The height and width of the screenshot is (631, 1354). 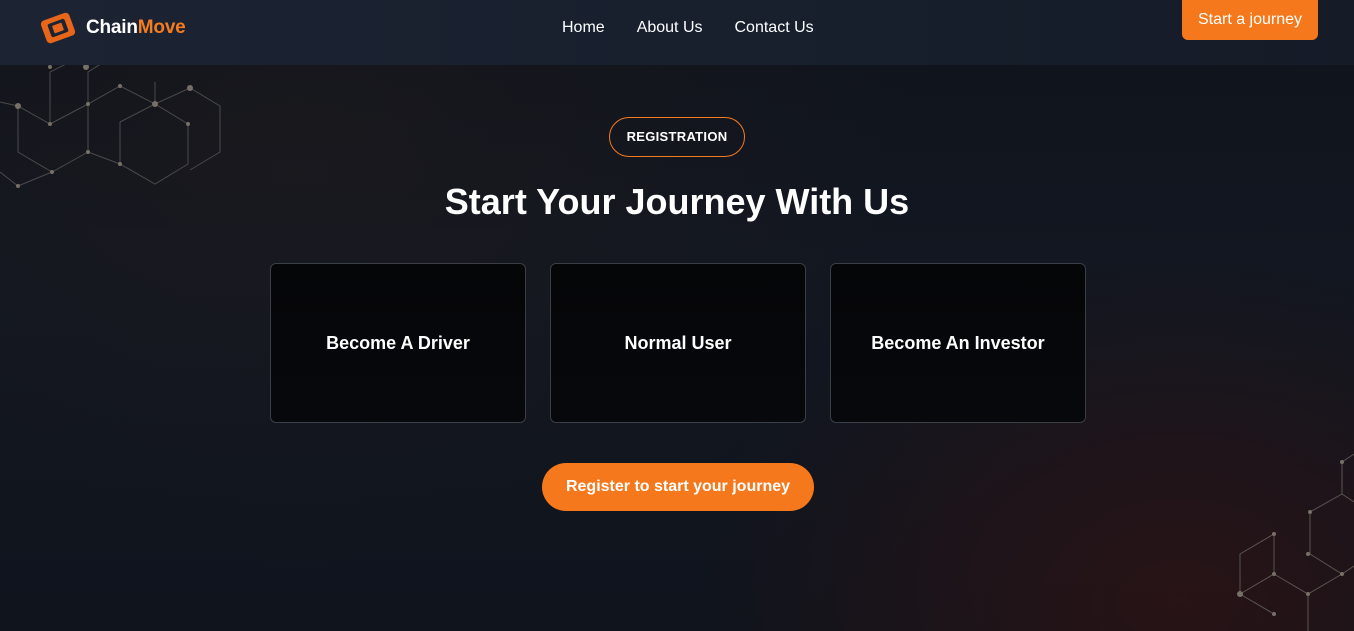 I want to click on nav-link-about-us: About Us, so click(x=670, y=28).